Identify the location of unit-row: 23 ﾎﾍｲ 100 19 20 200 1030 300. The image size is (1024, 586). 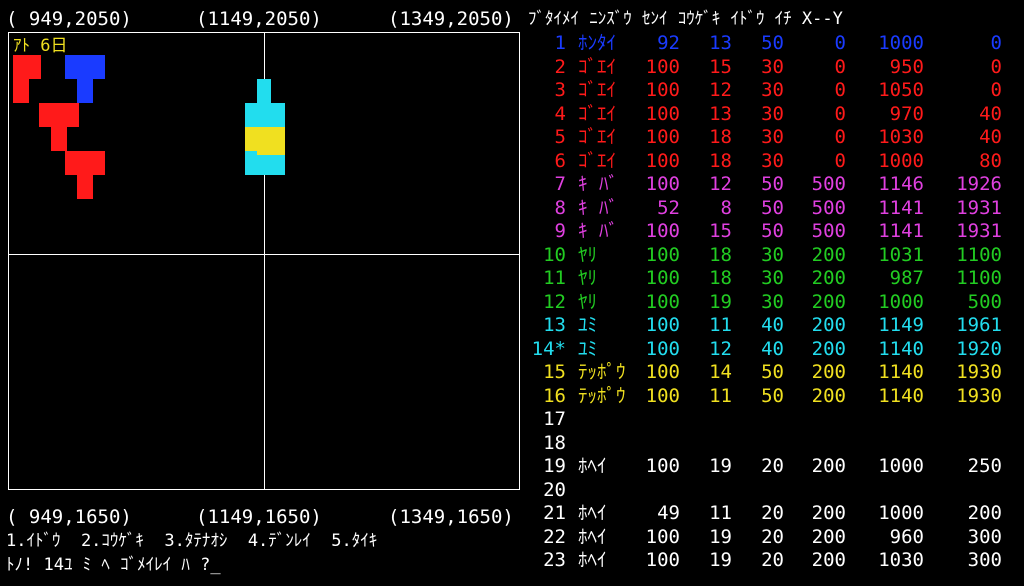
(775, 560).